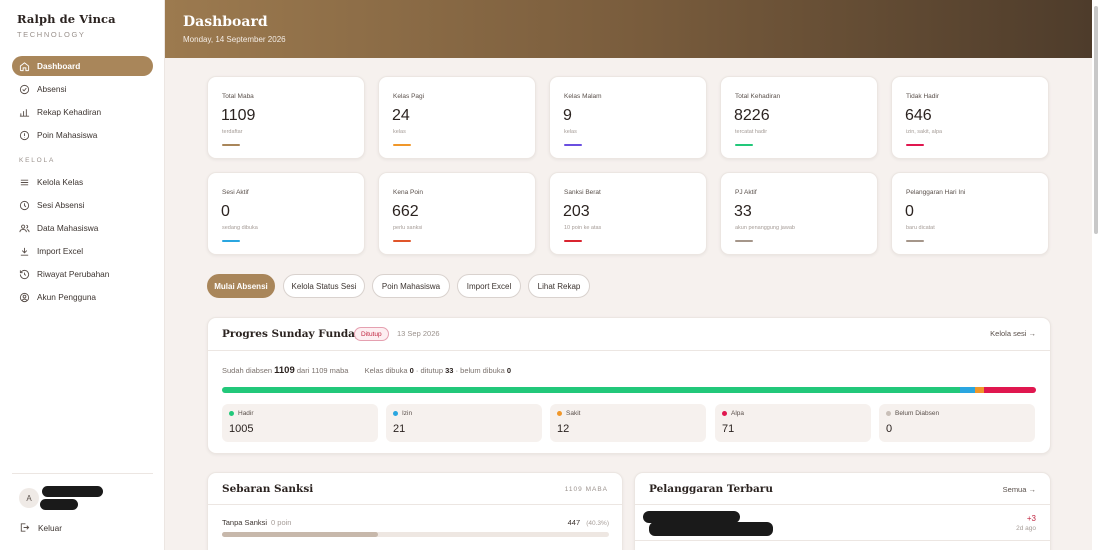 This screenshot has width=1100, height=550. I want to click on logout-label: Keluar, so click(50, 527).